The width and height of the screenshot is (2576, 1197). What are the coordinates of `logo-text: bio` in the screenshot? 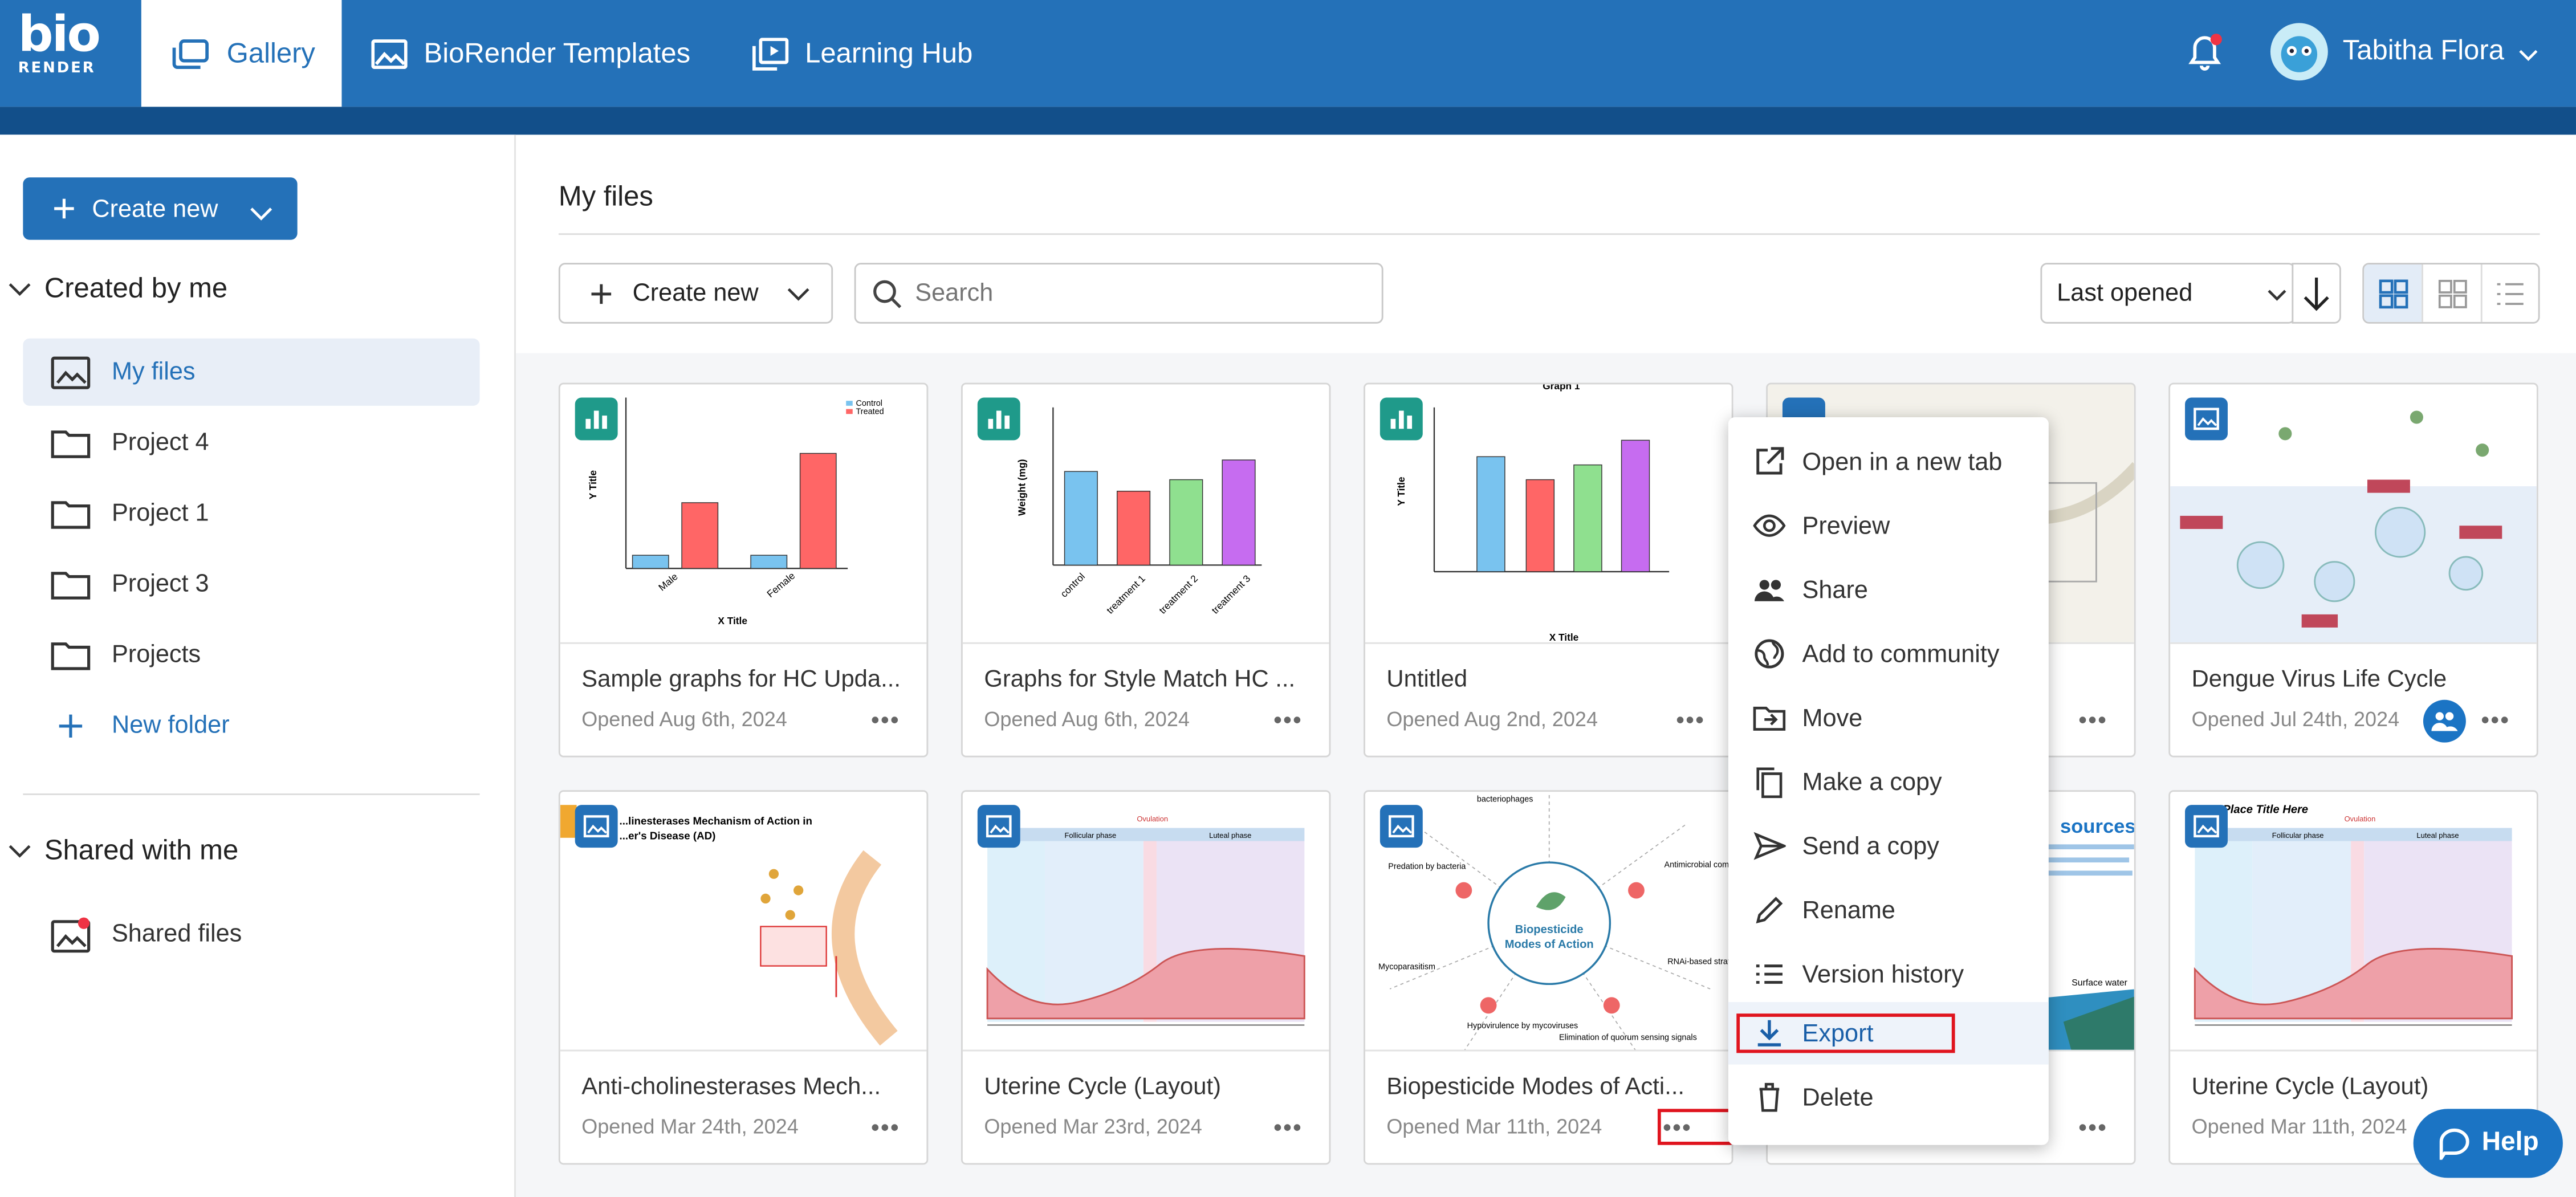 It's located at (59, 35).